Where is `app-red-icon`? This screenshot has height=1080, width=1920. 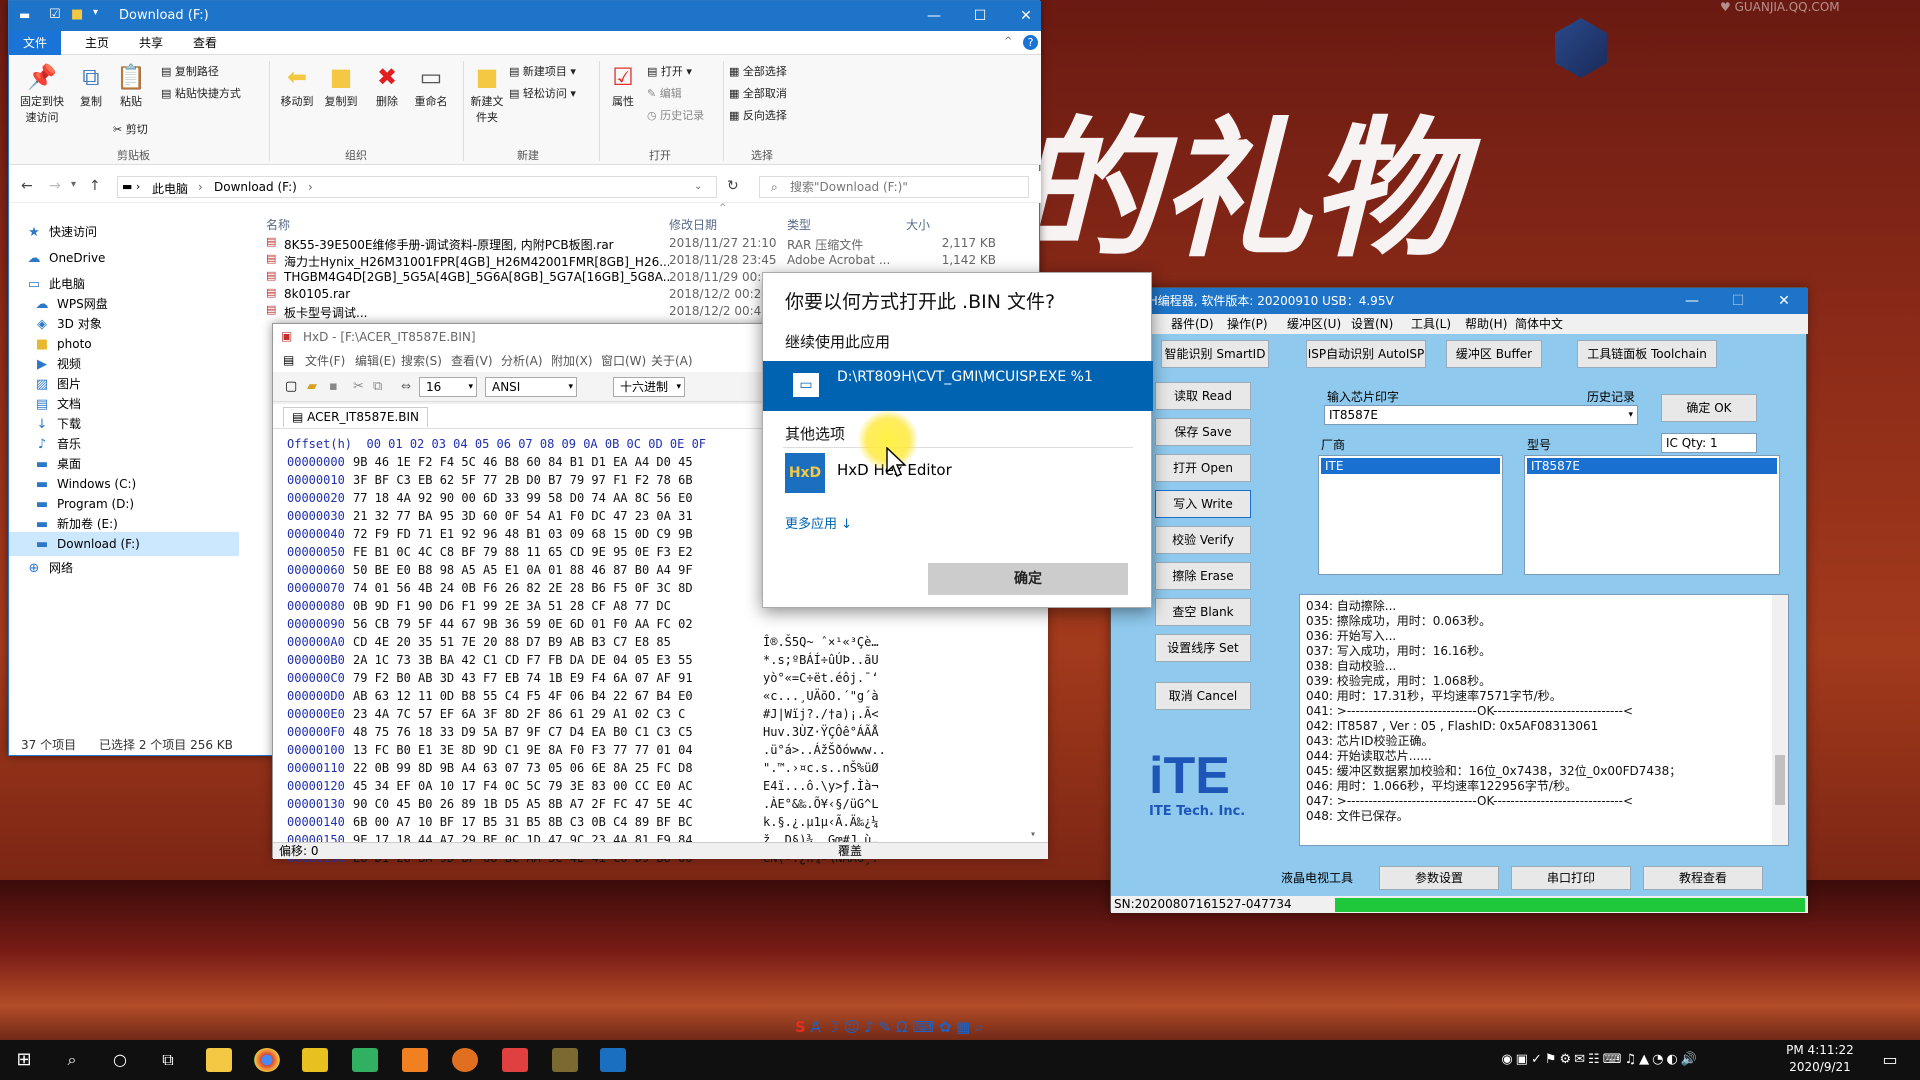 app-red-icon is located at coordinates (515, 1060).